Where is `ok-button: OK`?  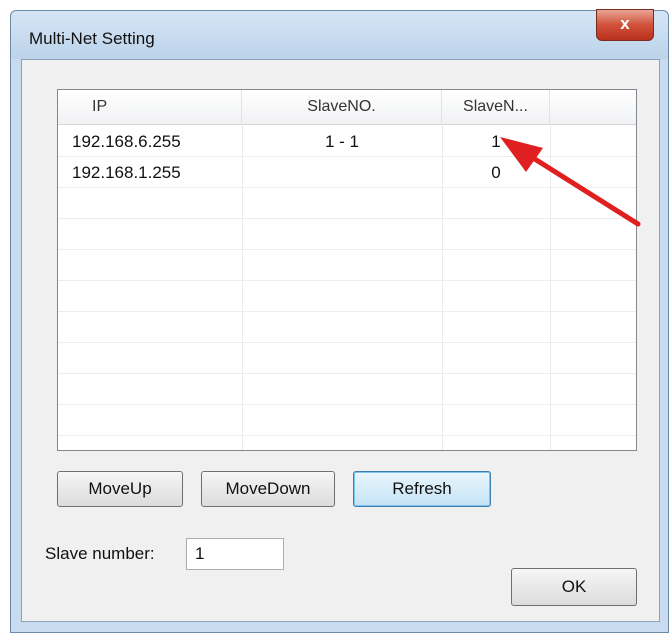
ok-button: OK is located at coordinates (574, 587).